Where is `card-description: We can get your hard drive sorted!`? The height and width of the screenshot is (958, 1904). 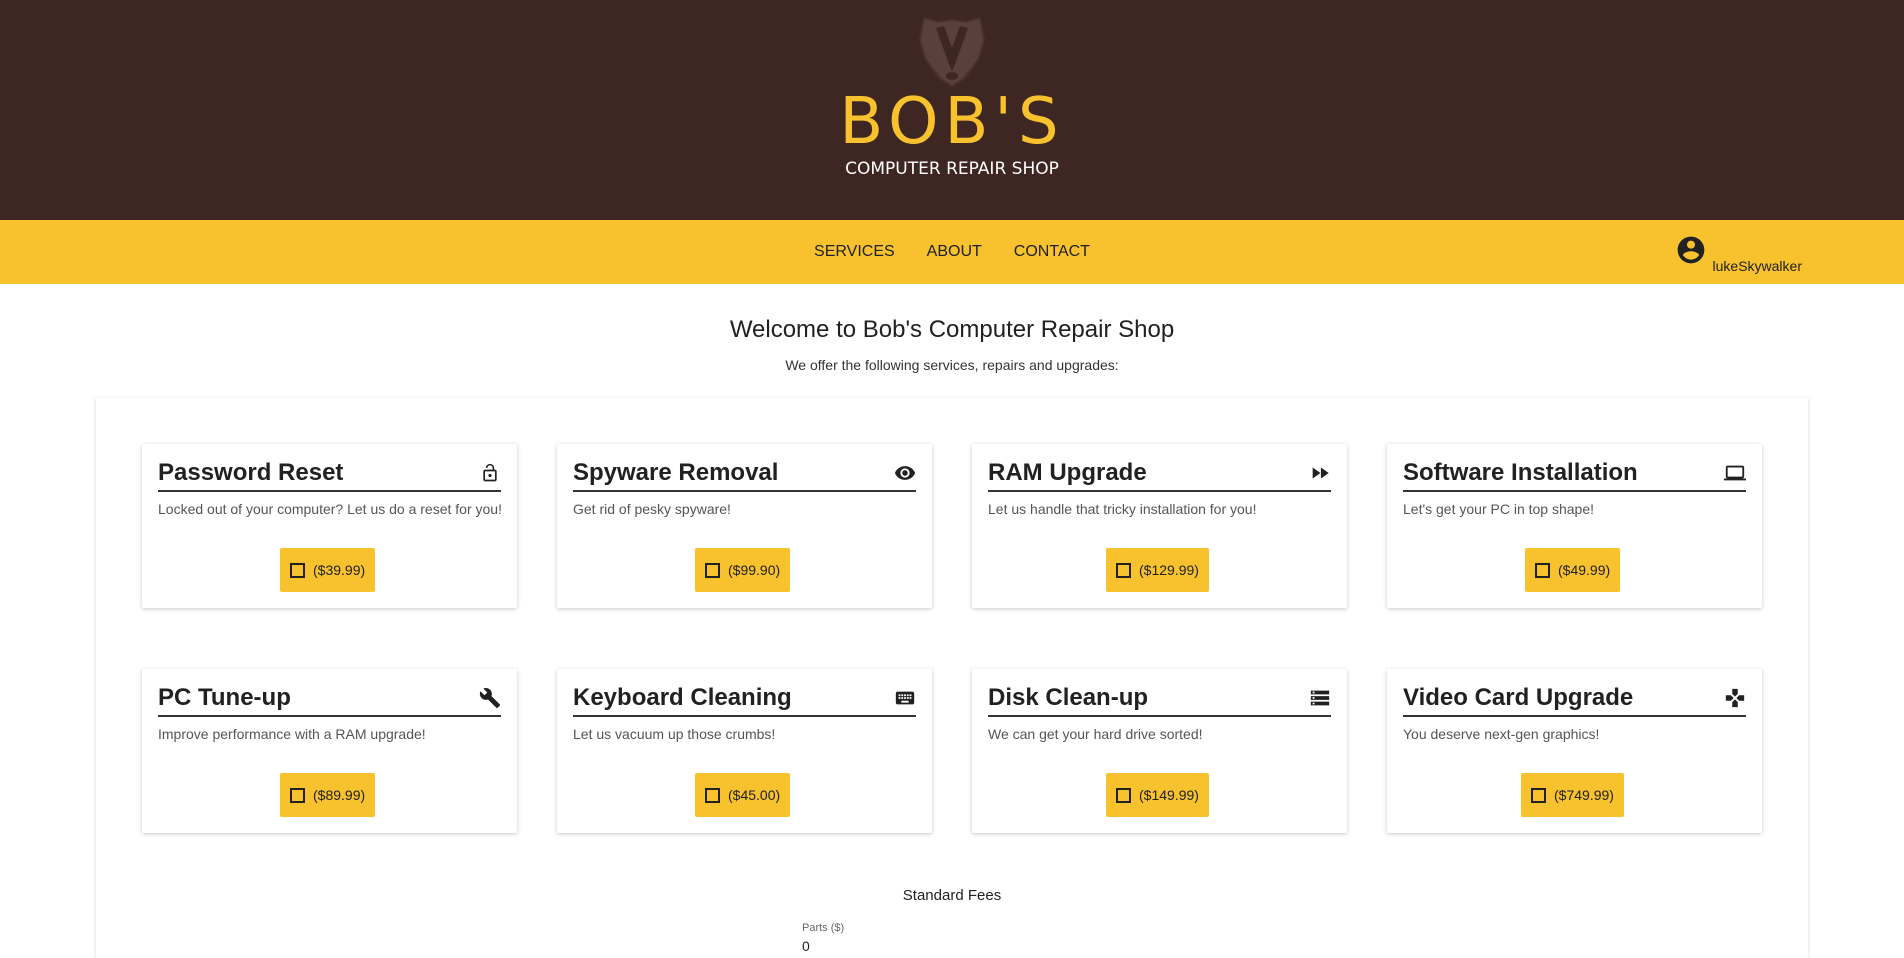
card-description: We can get your hard drive sorted! is located at coordinates (1095, 734).